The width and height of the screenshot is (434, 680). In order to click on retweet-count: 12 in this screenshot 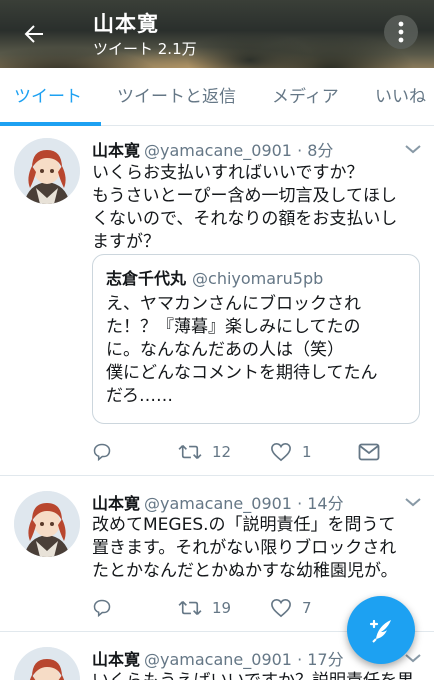, I will do `click(222, 452)`.